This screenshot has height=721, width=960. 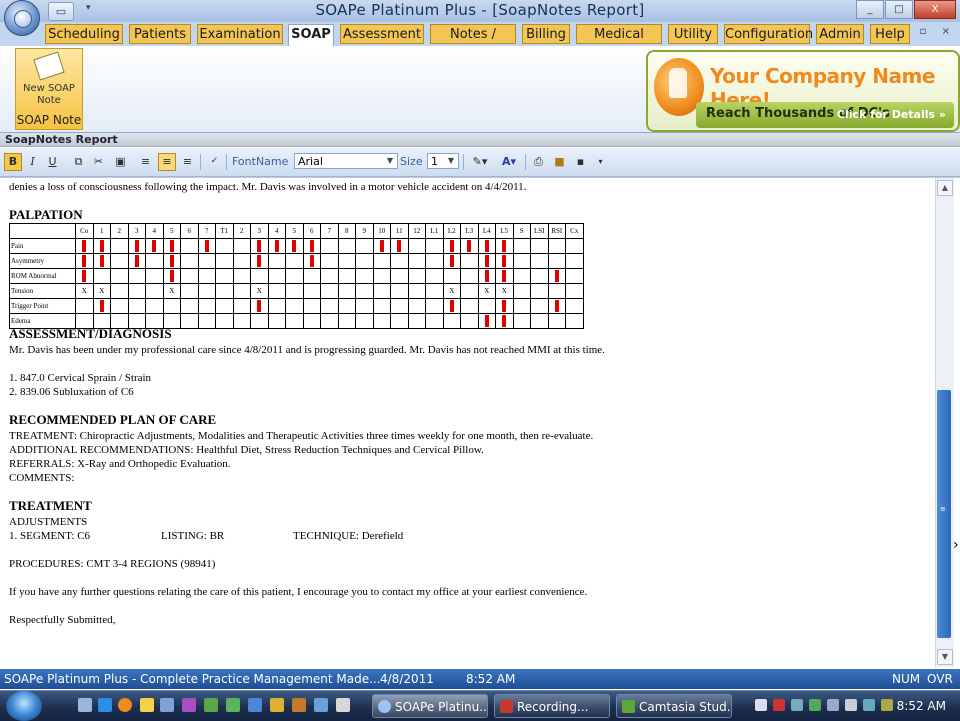 What do you see at coordinates (840, 34) in the screenshot?
I see `tab-admin: Admin` at bounding box center [840, 34].